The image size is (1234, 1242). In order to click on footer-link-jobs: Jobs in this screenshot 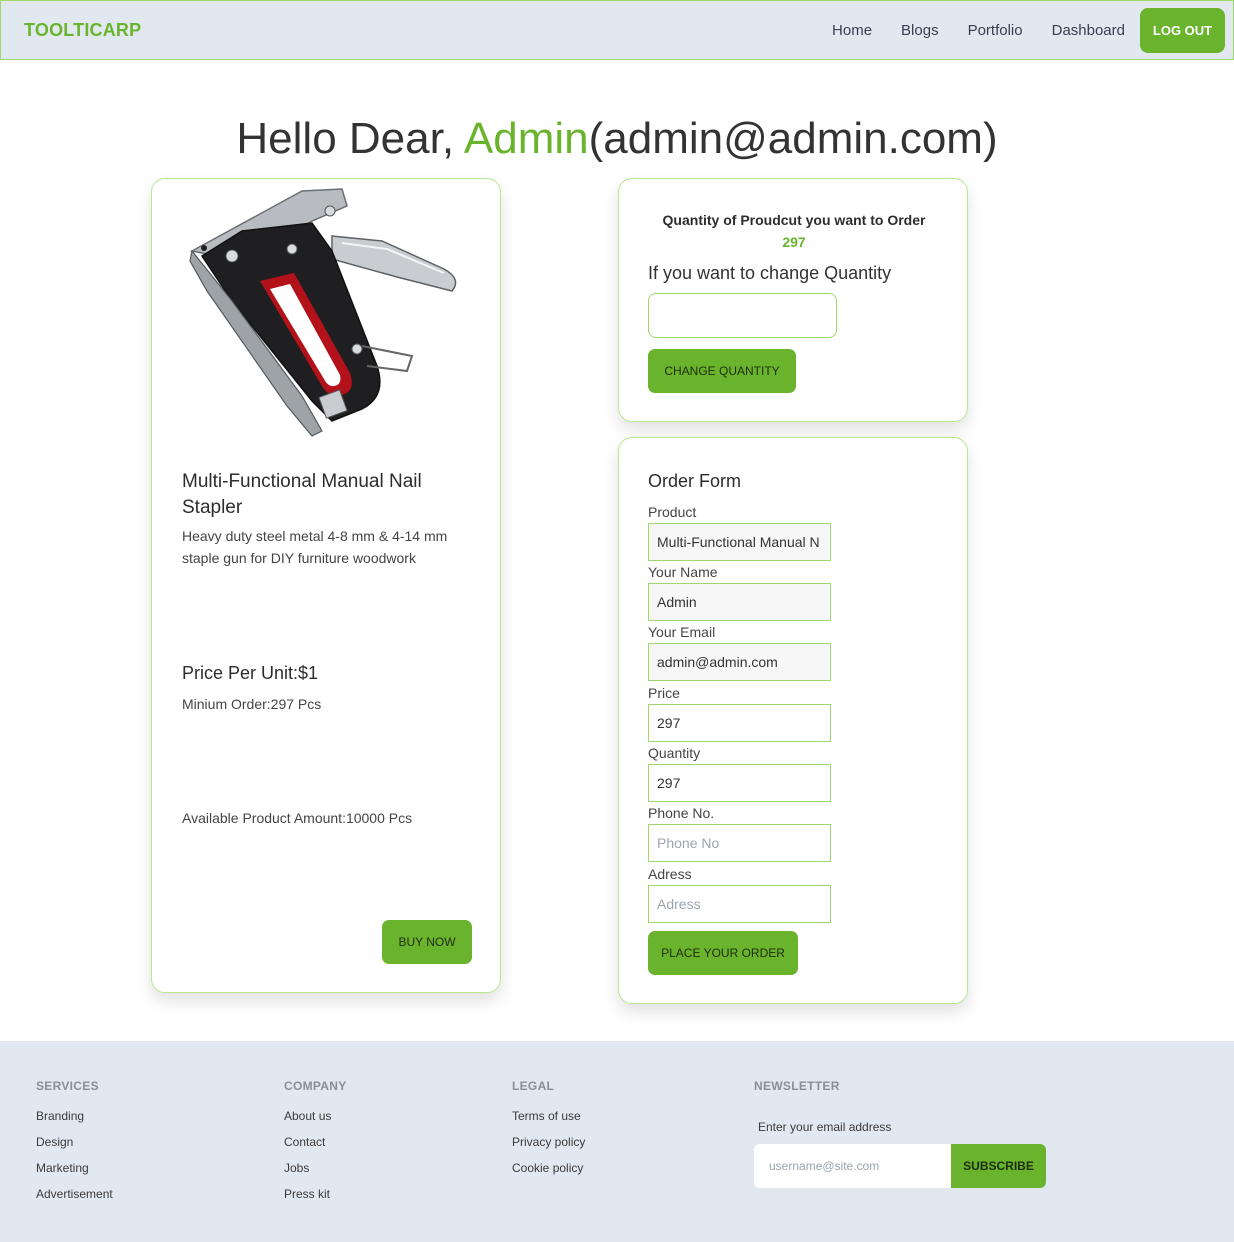, I will do `click(315, 1174)`.